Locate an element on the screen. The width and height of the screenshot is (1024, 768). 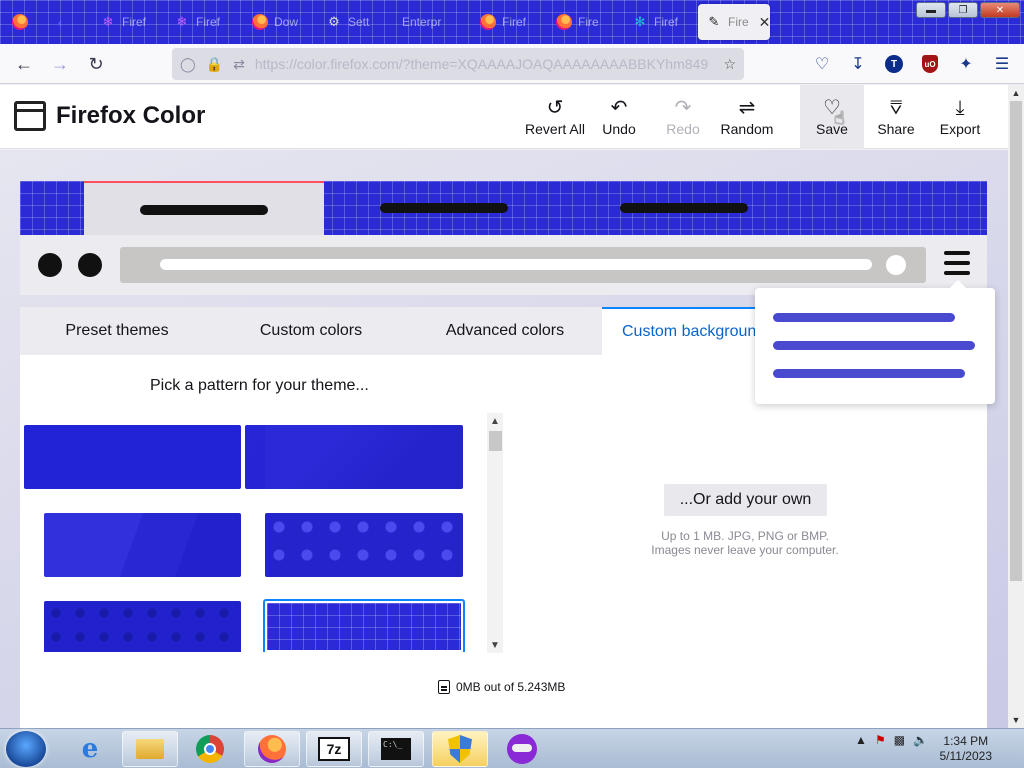
preview-tab-title-pill is located at coordinates (684, 208).